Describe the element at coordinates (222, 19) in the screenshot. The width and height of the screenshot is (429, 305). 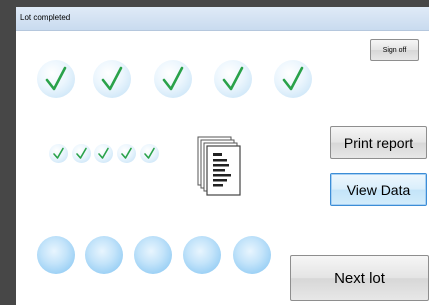
I see `title-bar: Lot completed` at that location.